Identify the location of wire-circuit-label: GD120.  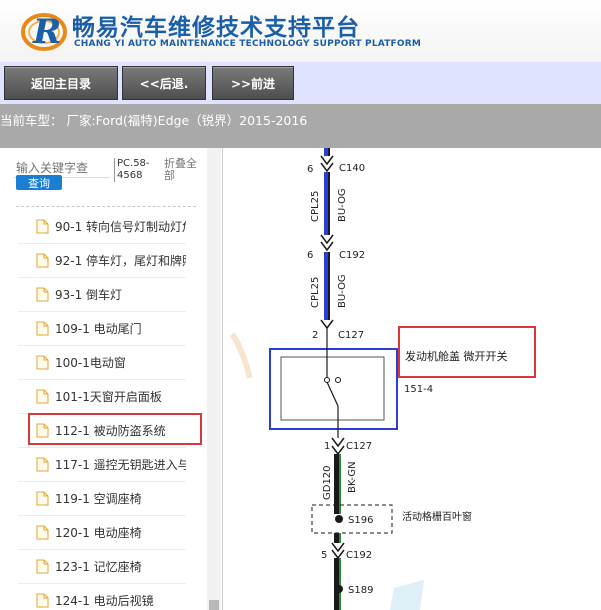
(327, 482).